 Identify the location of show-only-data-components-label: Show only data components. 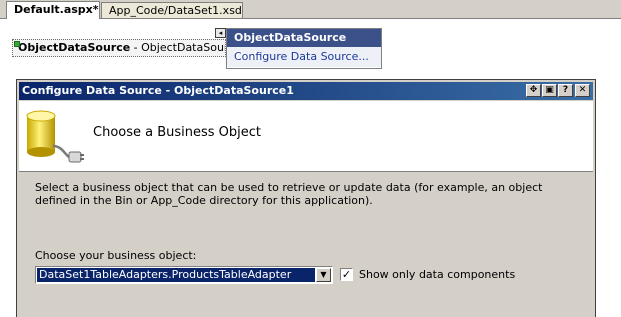
(437, 274).